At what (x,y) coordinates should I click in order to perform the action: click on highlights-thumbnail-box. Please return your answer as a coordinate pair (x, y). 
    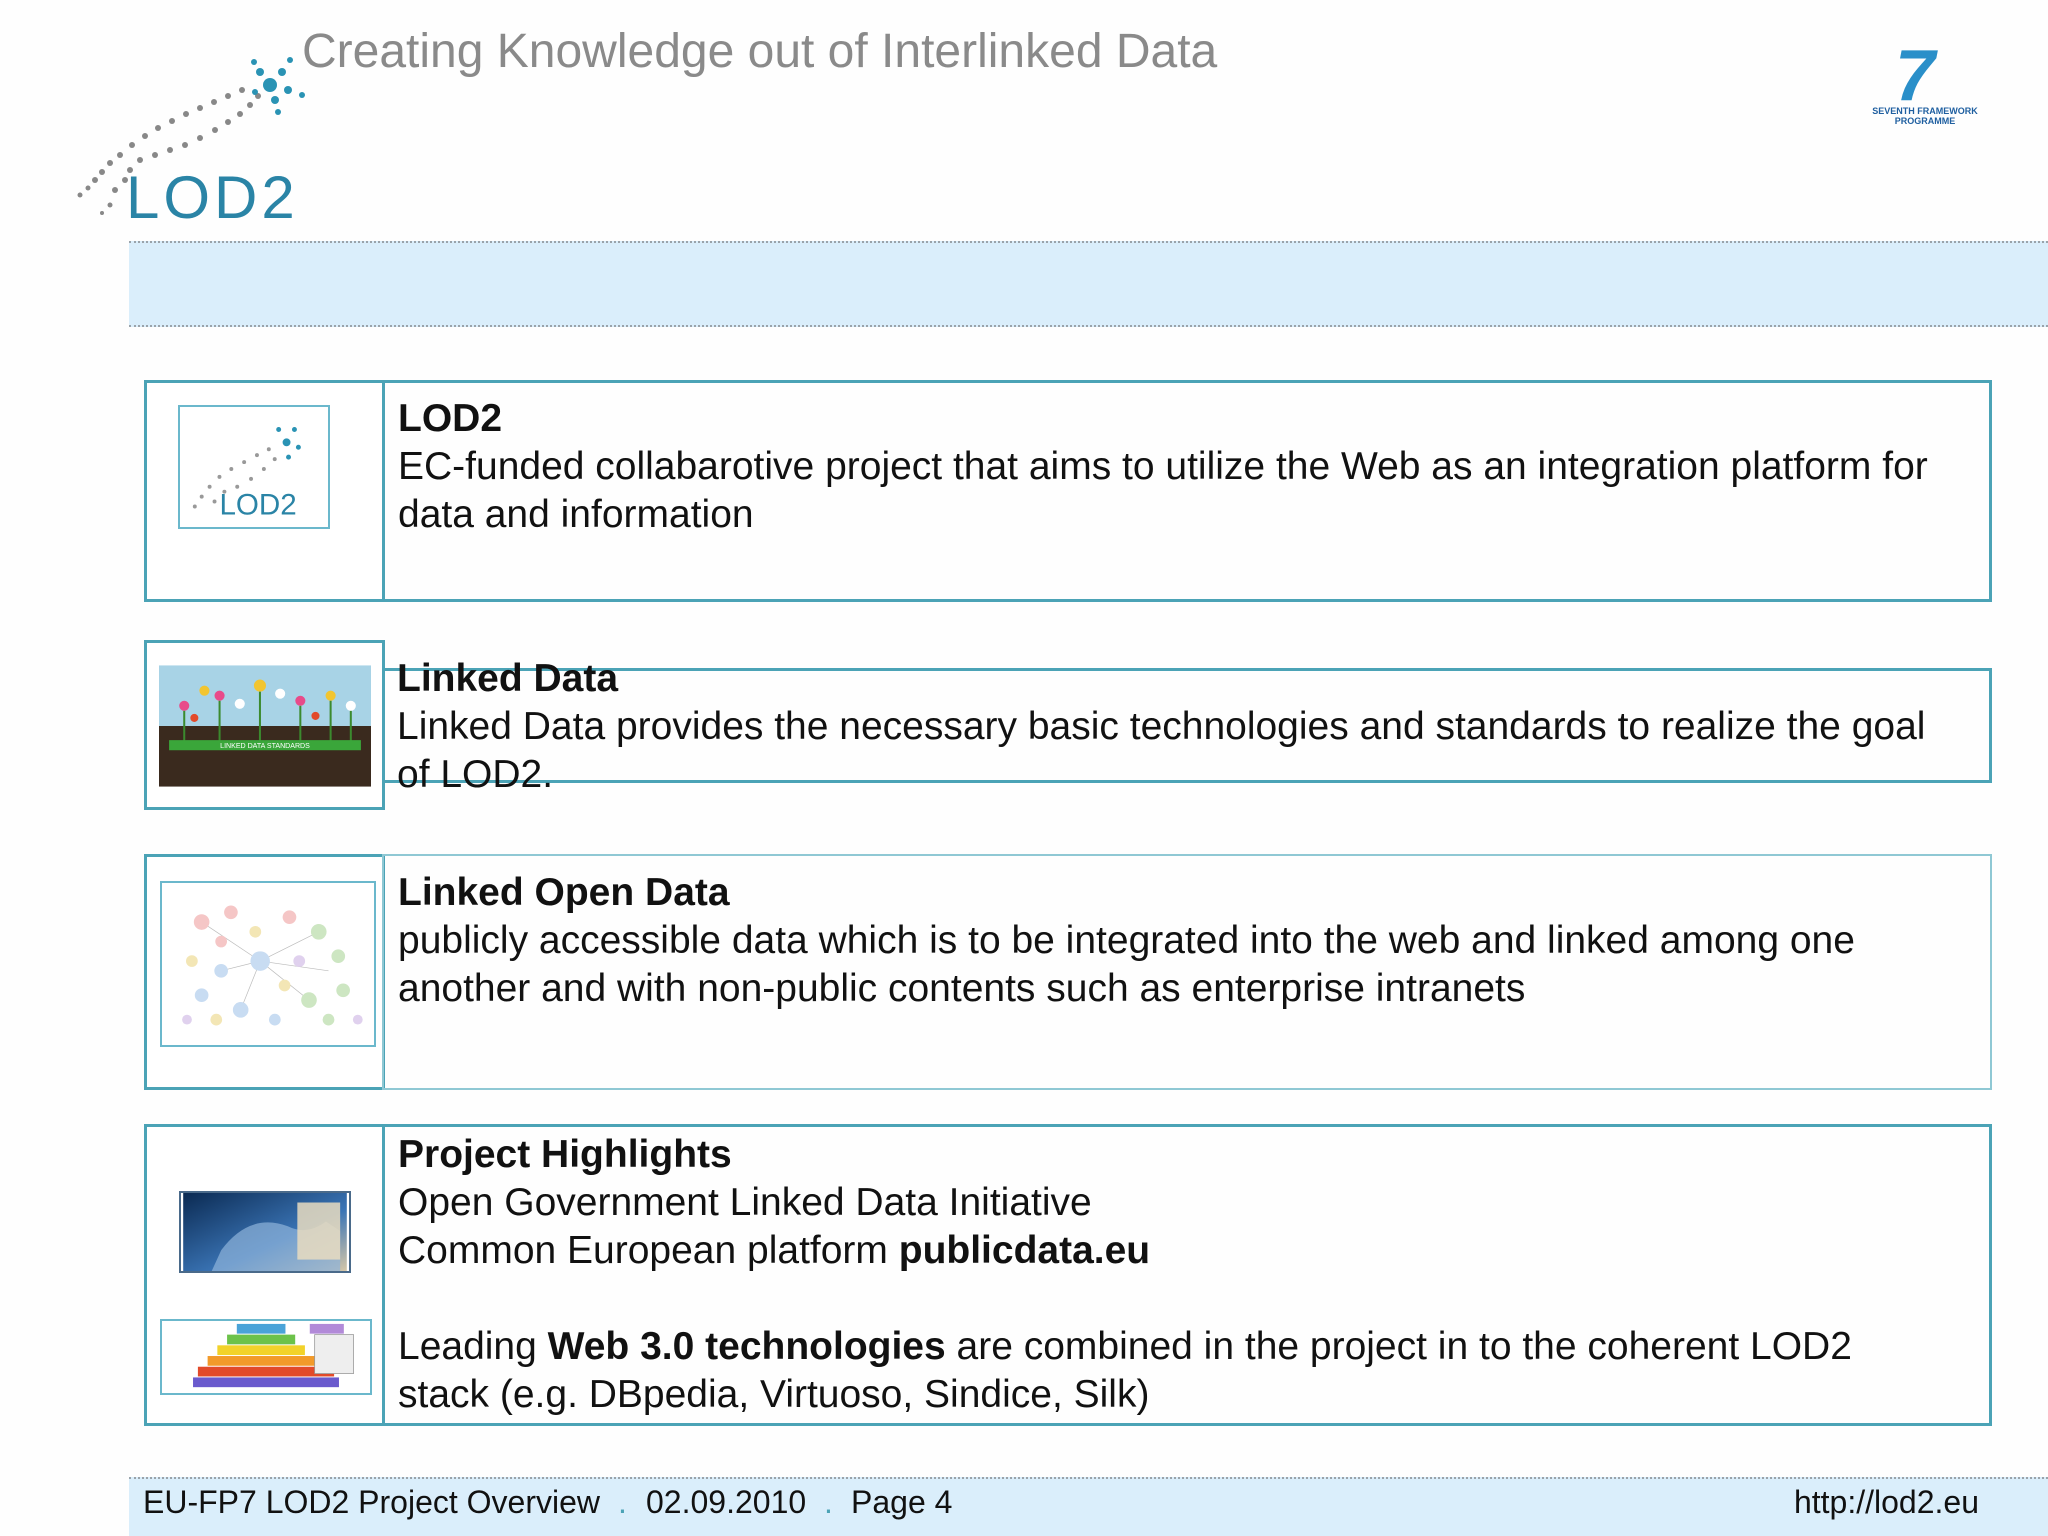
    Looking at the image, I should click on (264, 1275).